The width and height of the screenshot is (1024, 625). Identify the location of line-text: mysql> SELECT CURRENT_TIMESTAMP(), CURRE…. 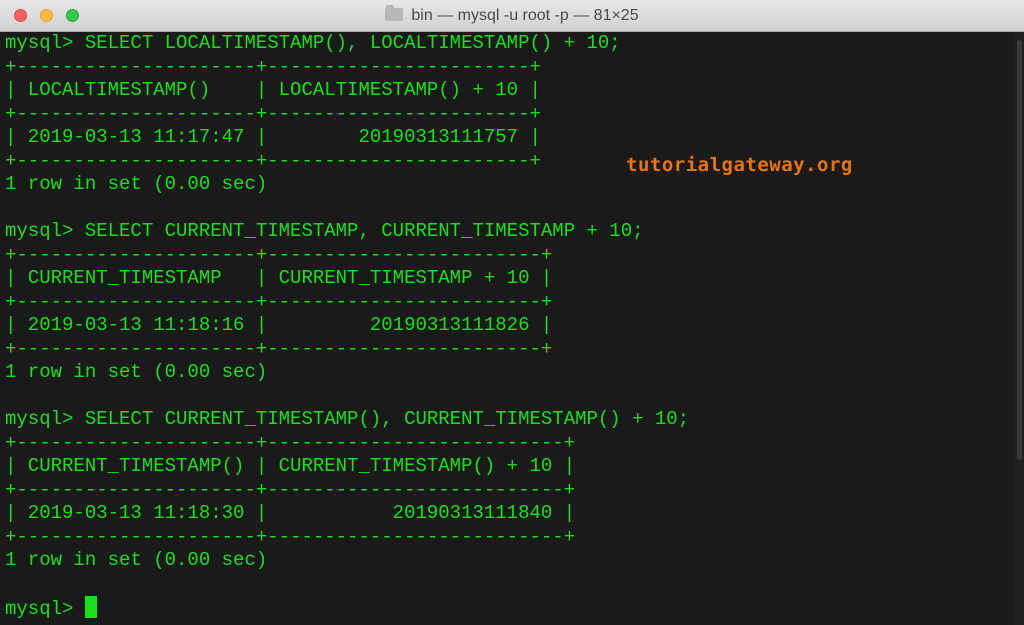
(347, 419).